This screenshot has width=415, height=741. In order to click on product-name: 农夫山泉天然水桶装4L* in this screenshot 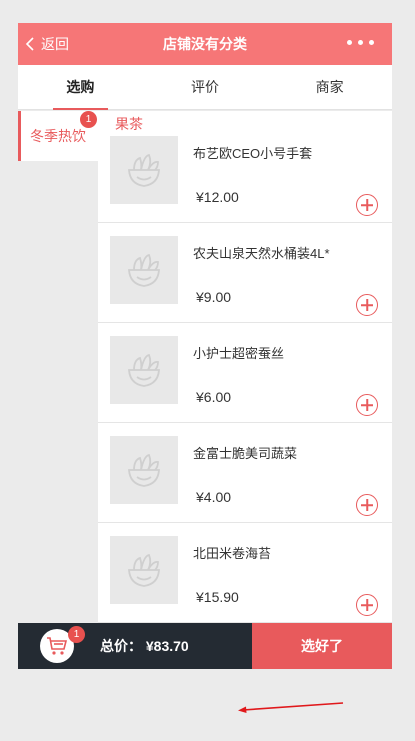, I will do `click(261, 253)`.